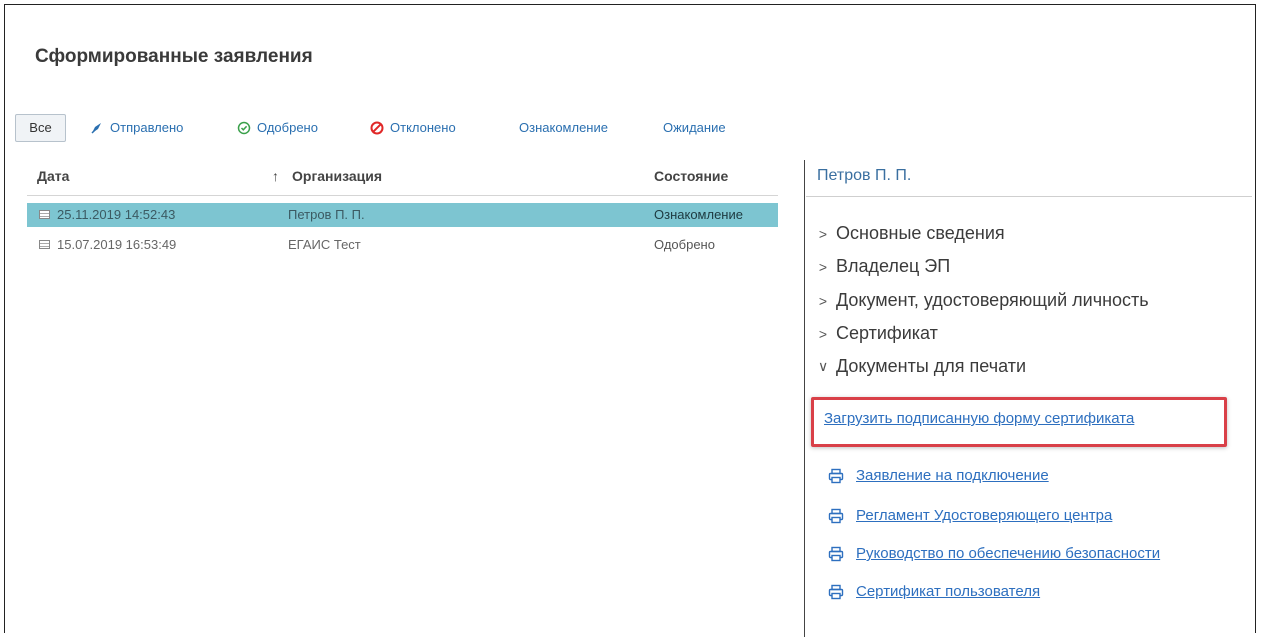 The image size is (1262, 637). Describe the element at coordinates (984, 515) in the screenshot. I see `print-doc-label: Регламент Удостоверяющего центра` at that location.